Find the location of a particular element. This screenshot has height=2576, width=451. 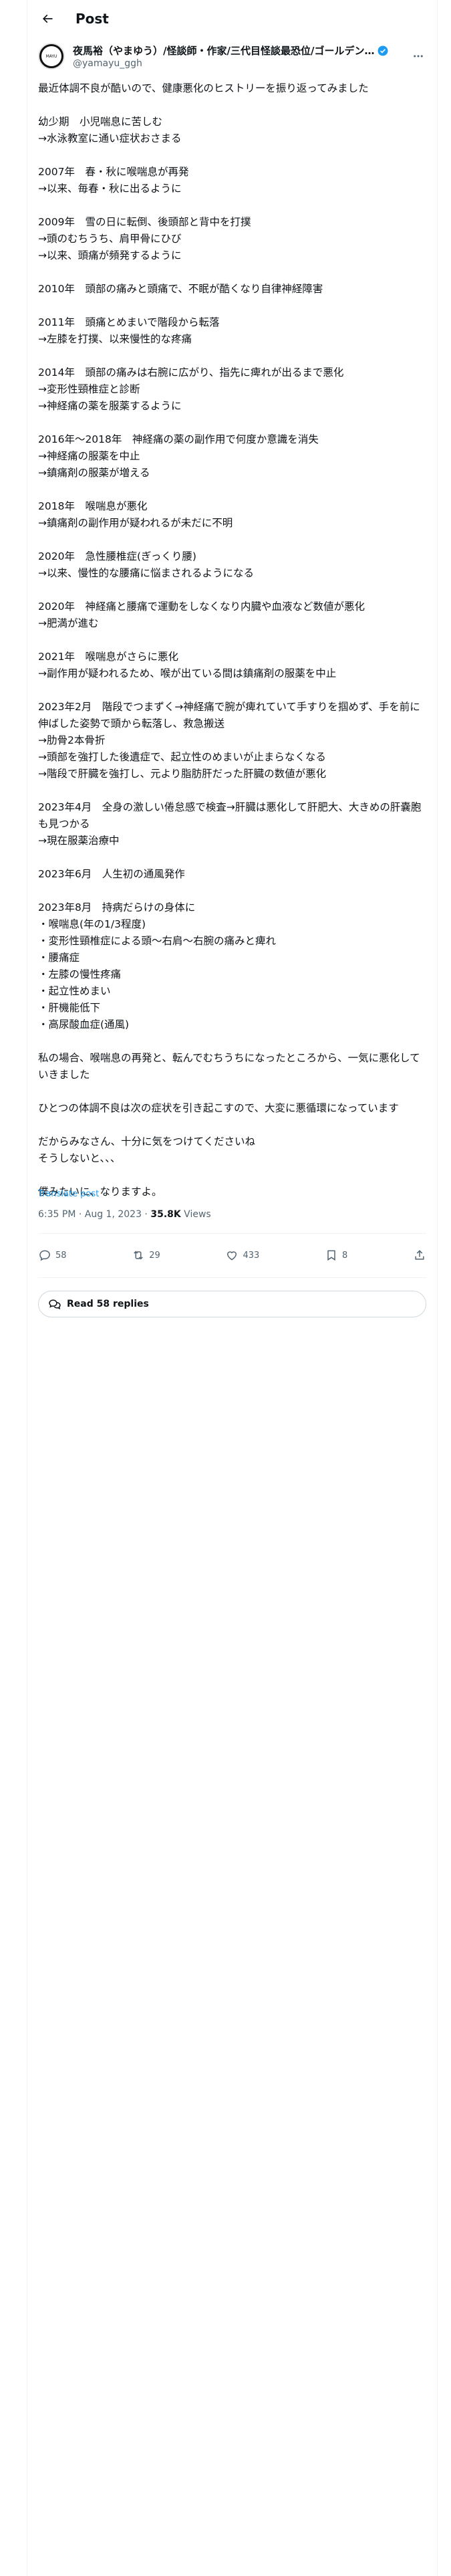

more-options-button is located at coordinates (418, 56).